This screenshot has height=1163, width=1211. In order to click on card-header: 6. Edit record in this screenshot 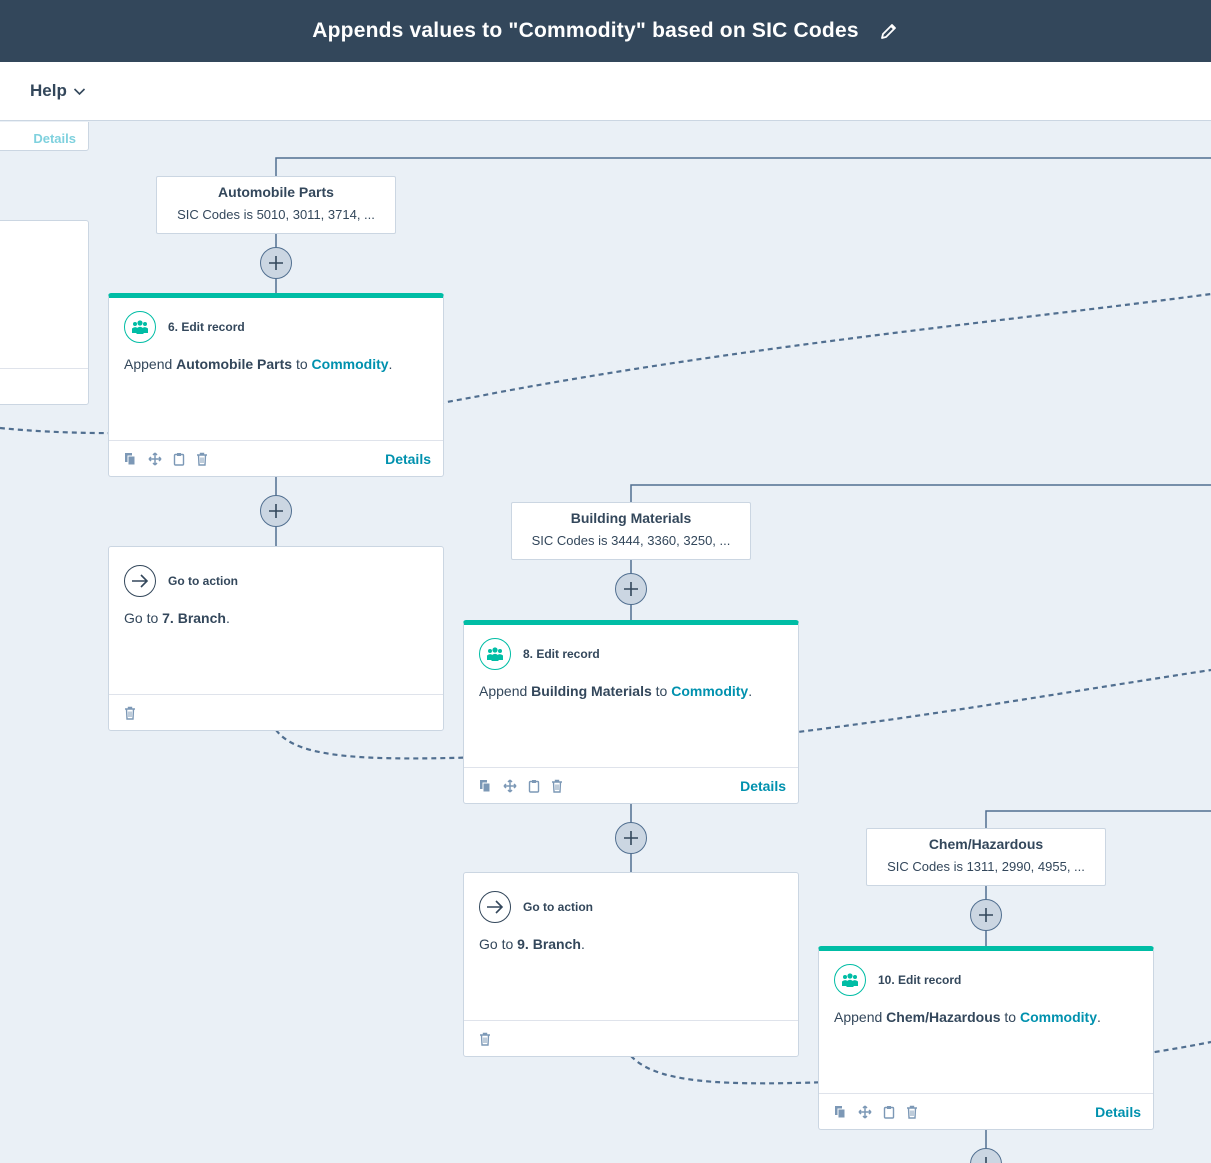, I will do `click(184, 327)`.